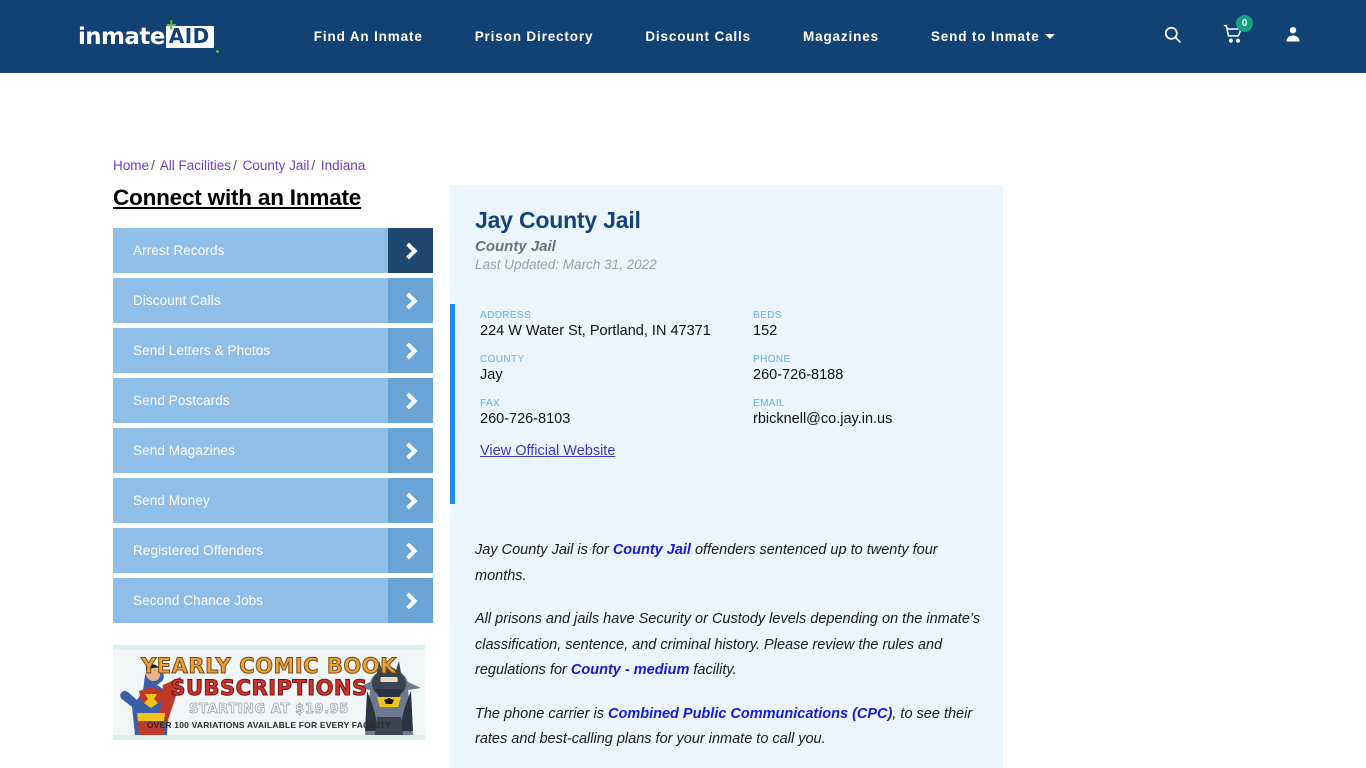 Image resolution: width=1366 pixels, height=768 pixels. I want to click on logo-dot-icon, so click(217, 51).